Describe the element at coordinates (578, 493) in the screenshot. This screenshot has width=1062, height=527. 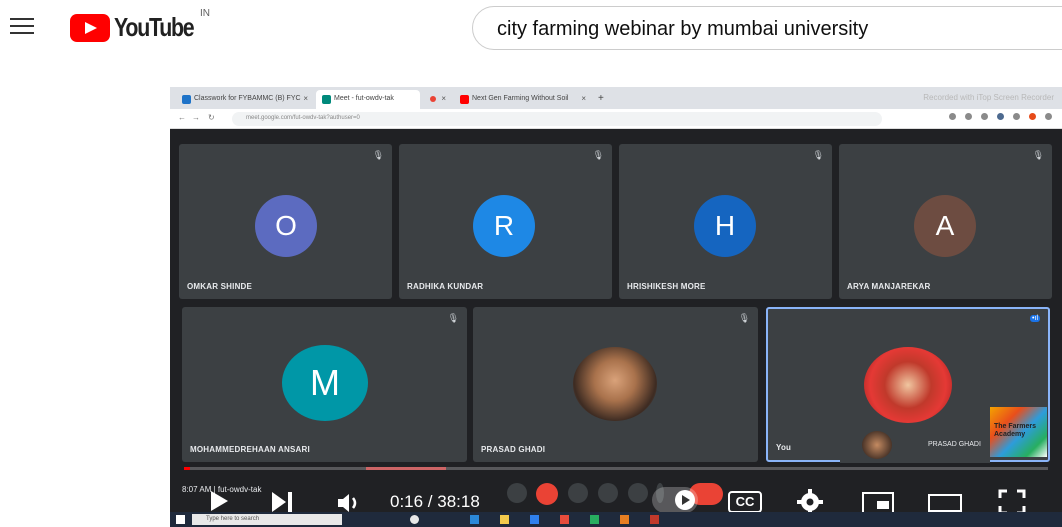
I see `captions-icon` at that location.